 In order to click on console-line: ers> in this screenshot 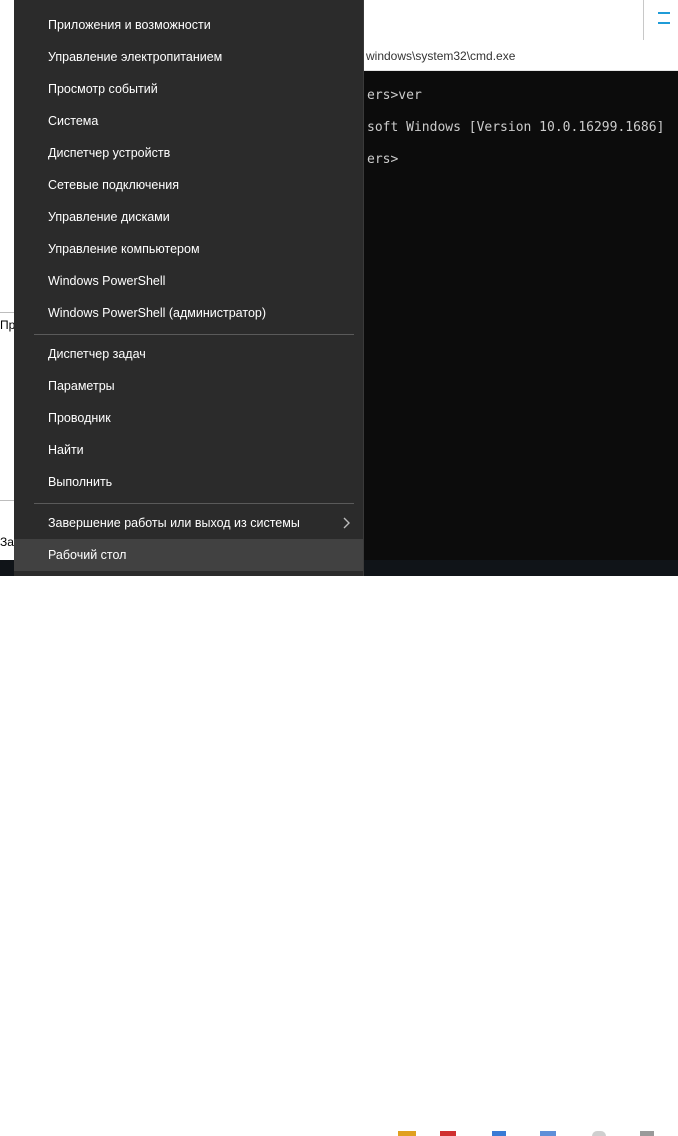, I will do `click(383, 159)`.